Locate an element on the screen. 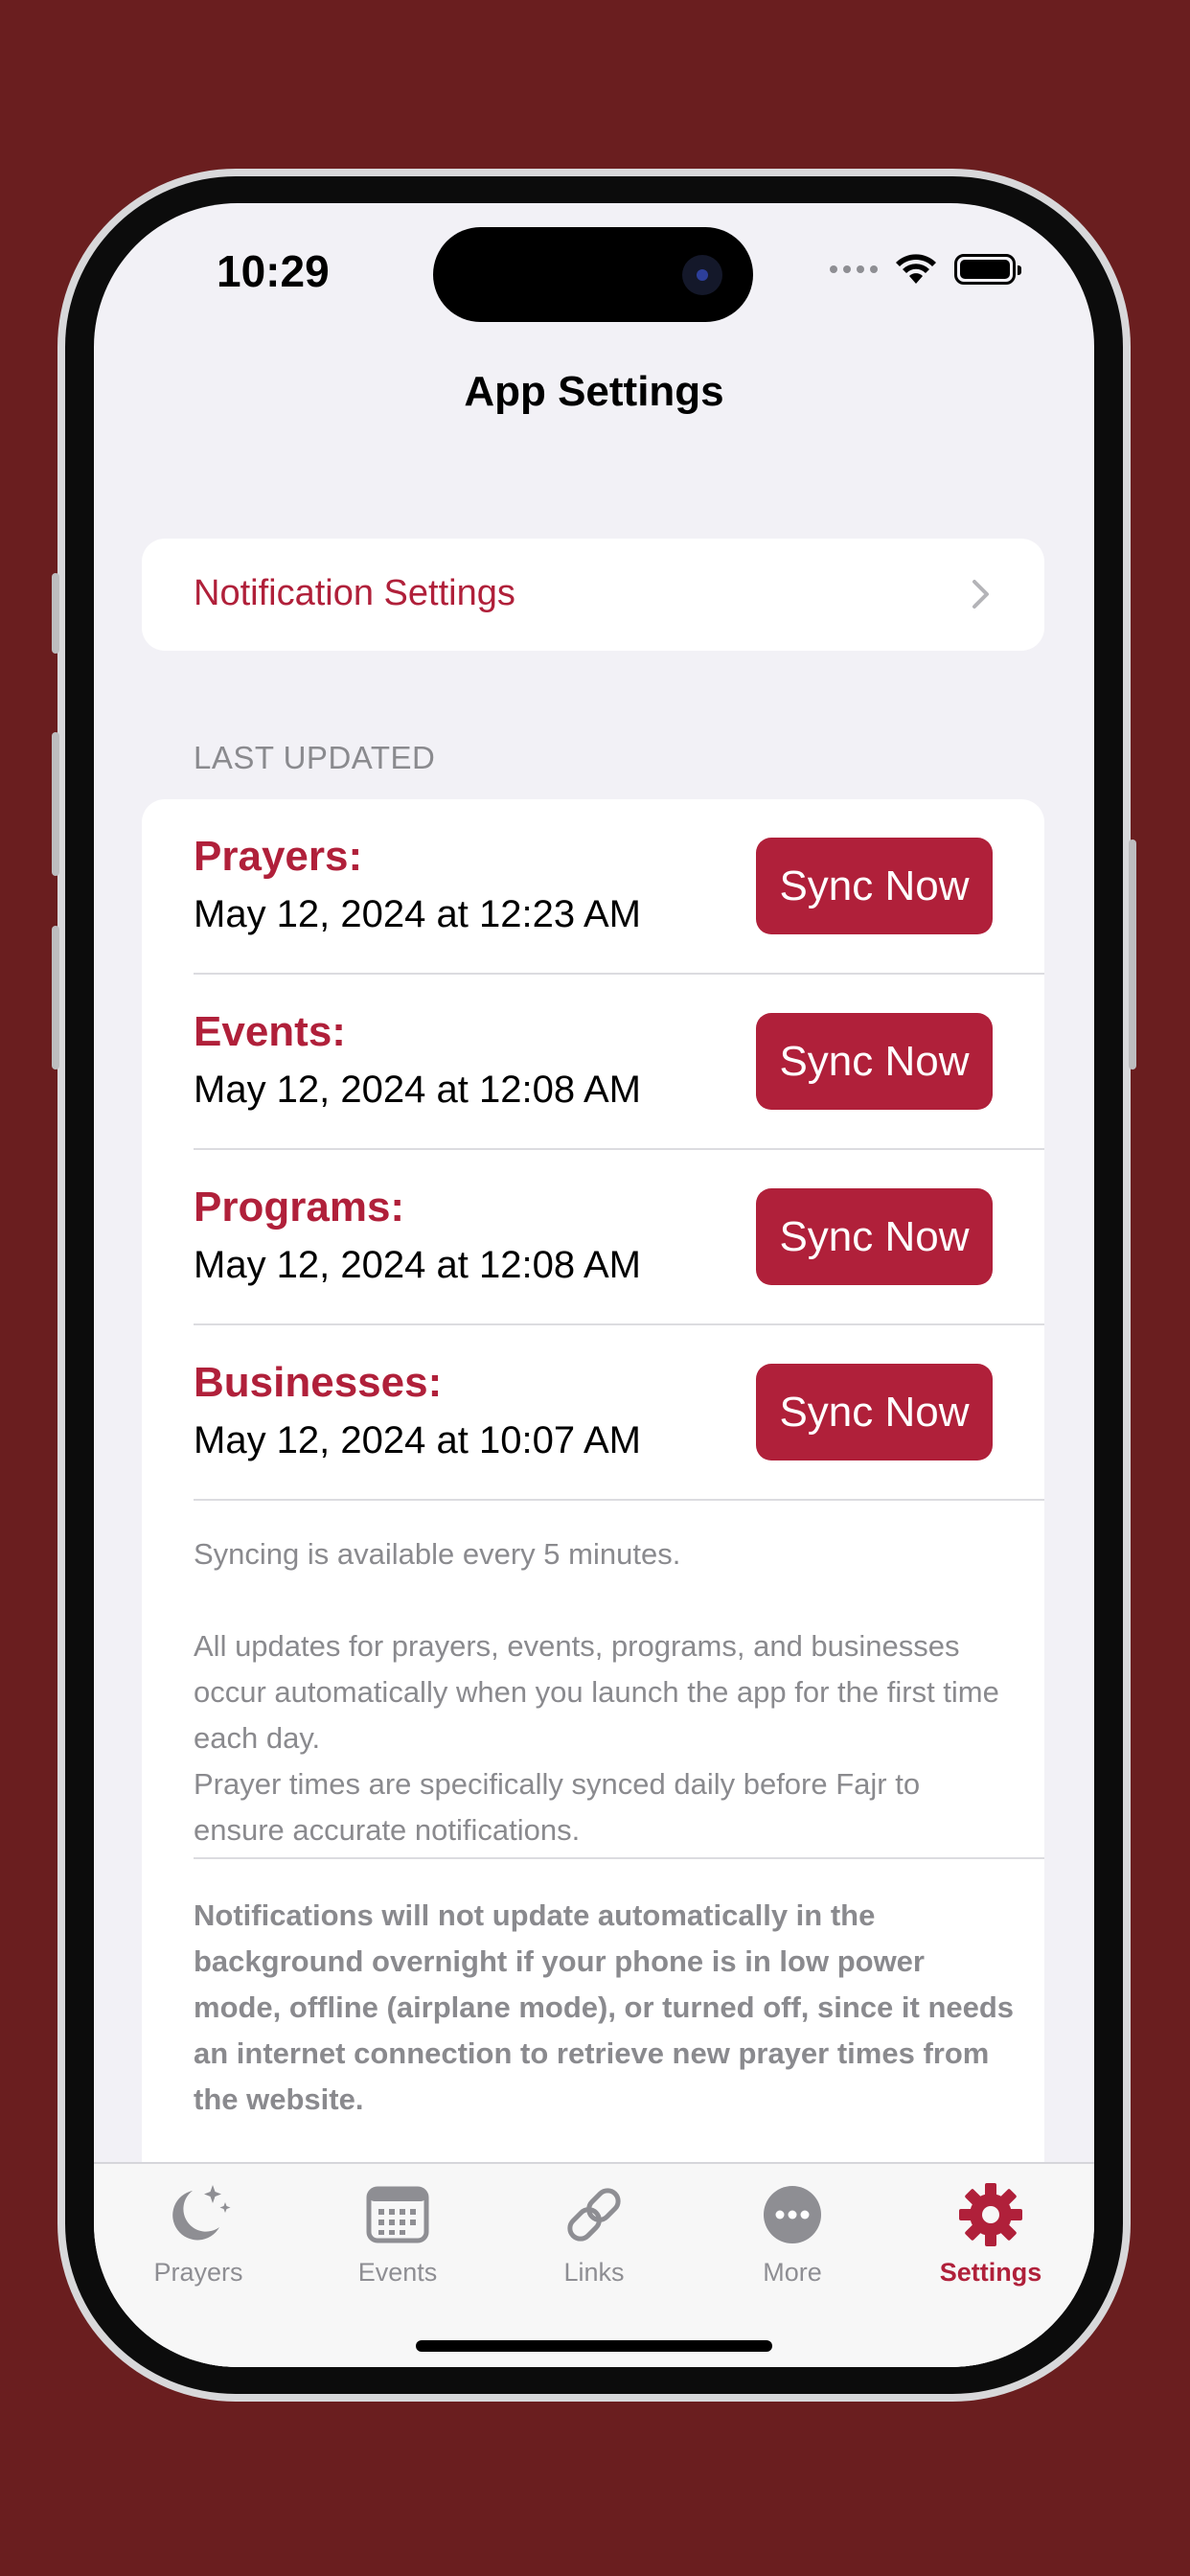 This screenshot has height=2576, width=1190. sync-now-button-businesses: Sync Now is located at coordinates (874, 1412).